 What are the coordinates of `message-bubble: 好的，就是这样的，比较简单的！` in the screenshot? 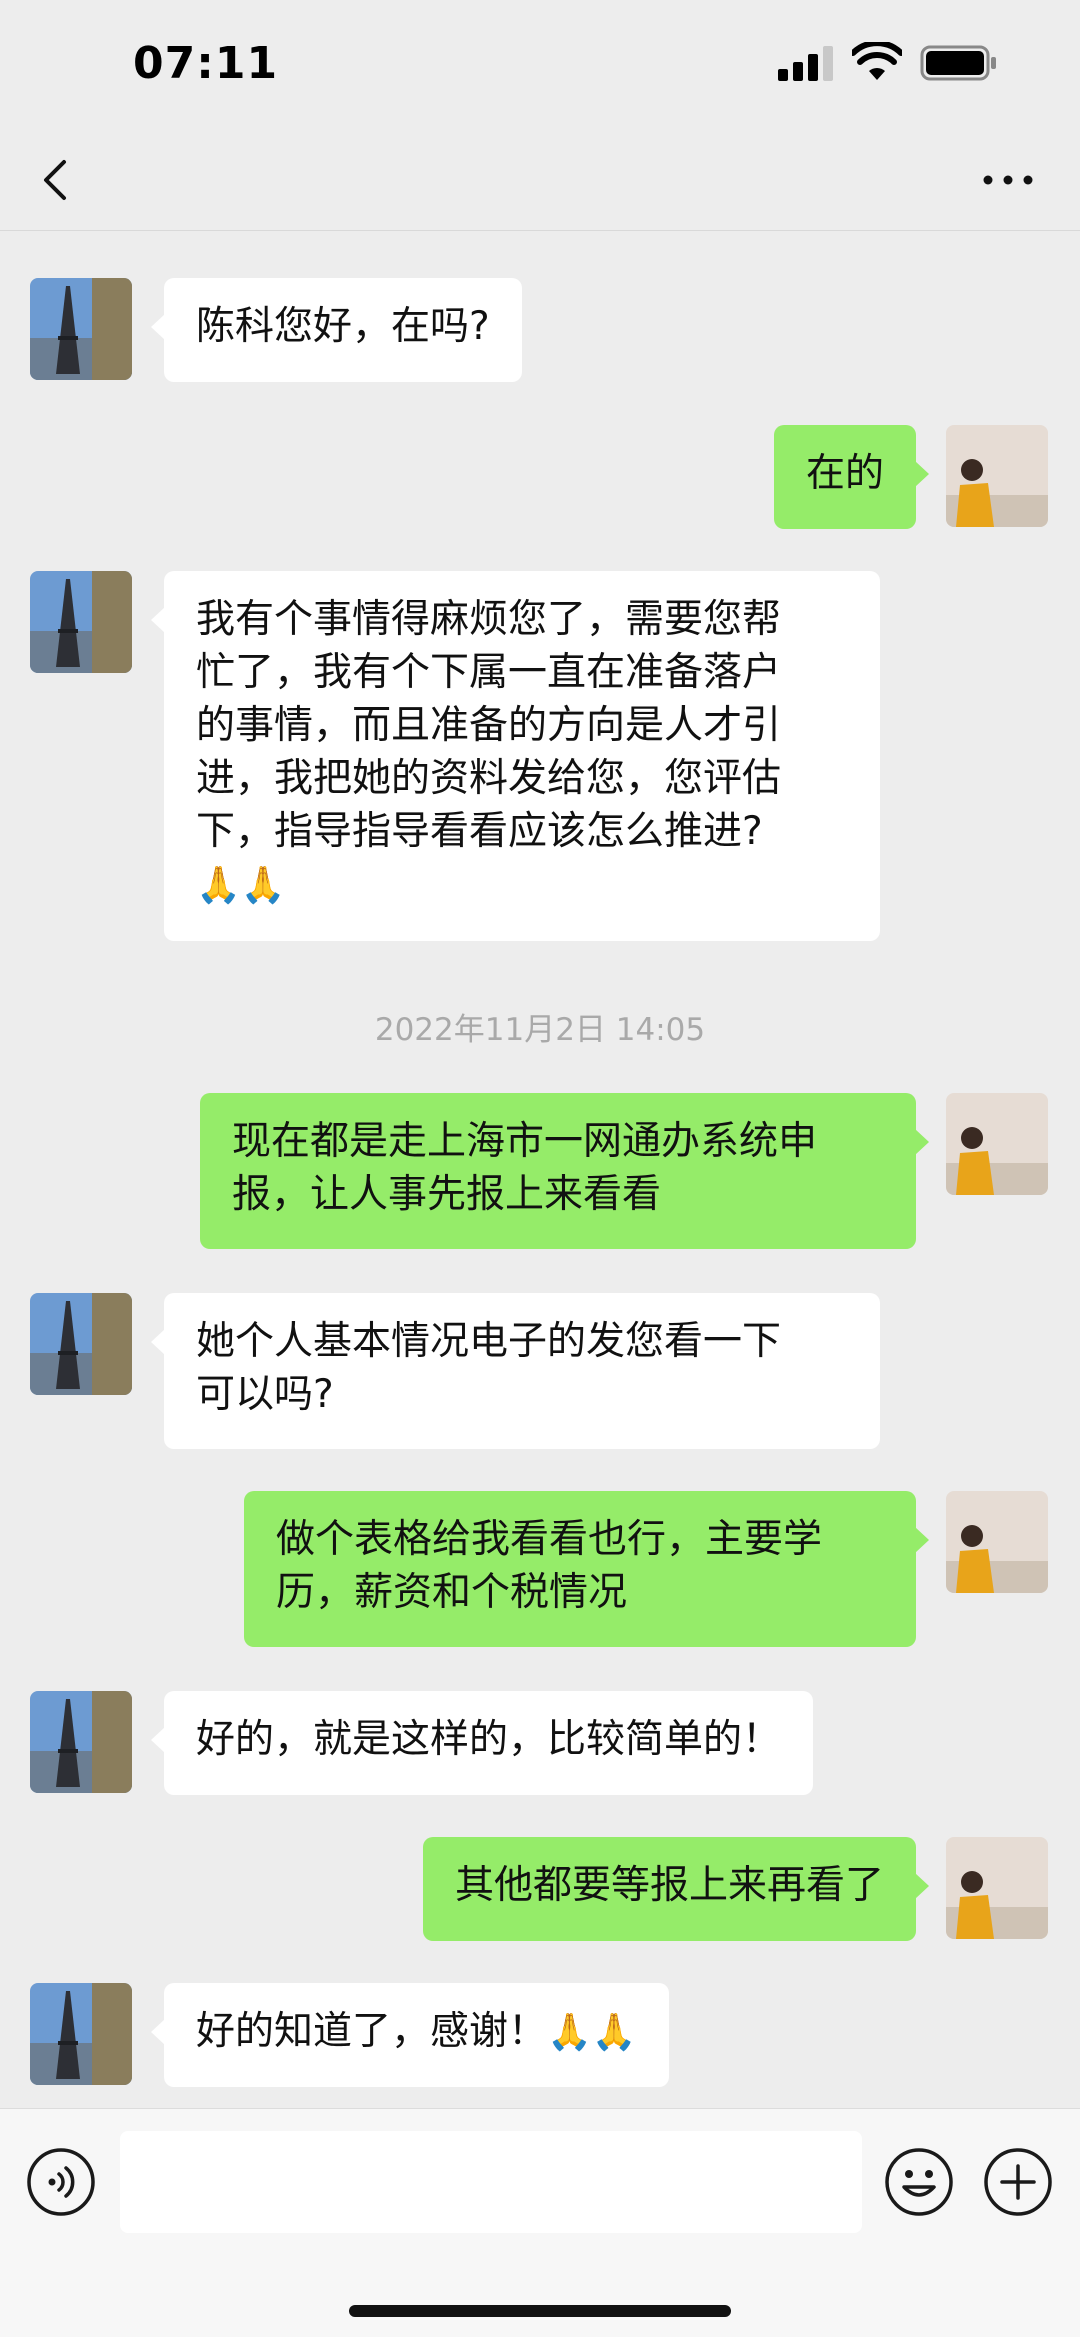 It's located at (482, 1743).